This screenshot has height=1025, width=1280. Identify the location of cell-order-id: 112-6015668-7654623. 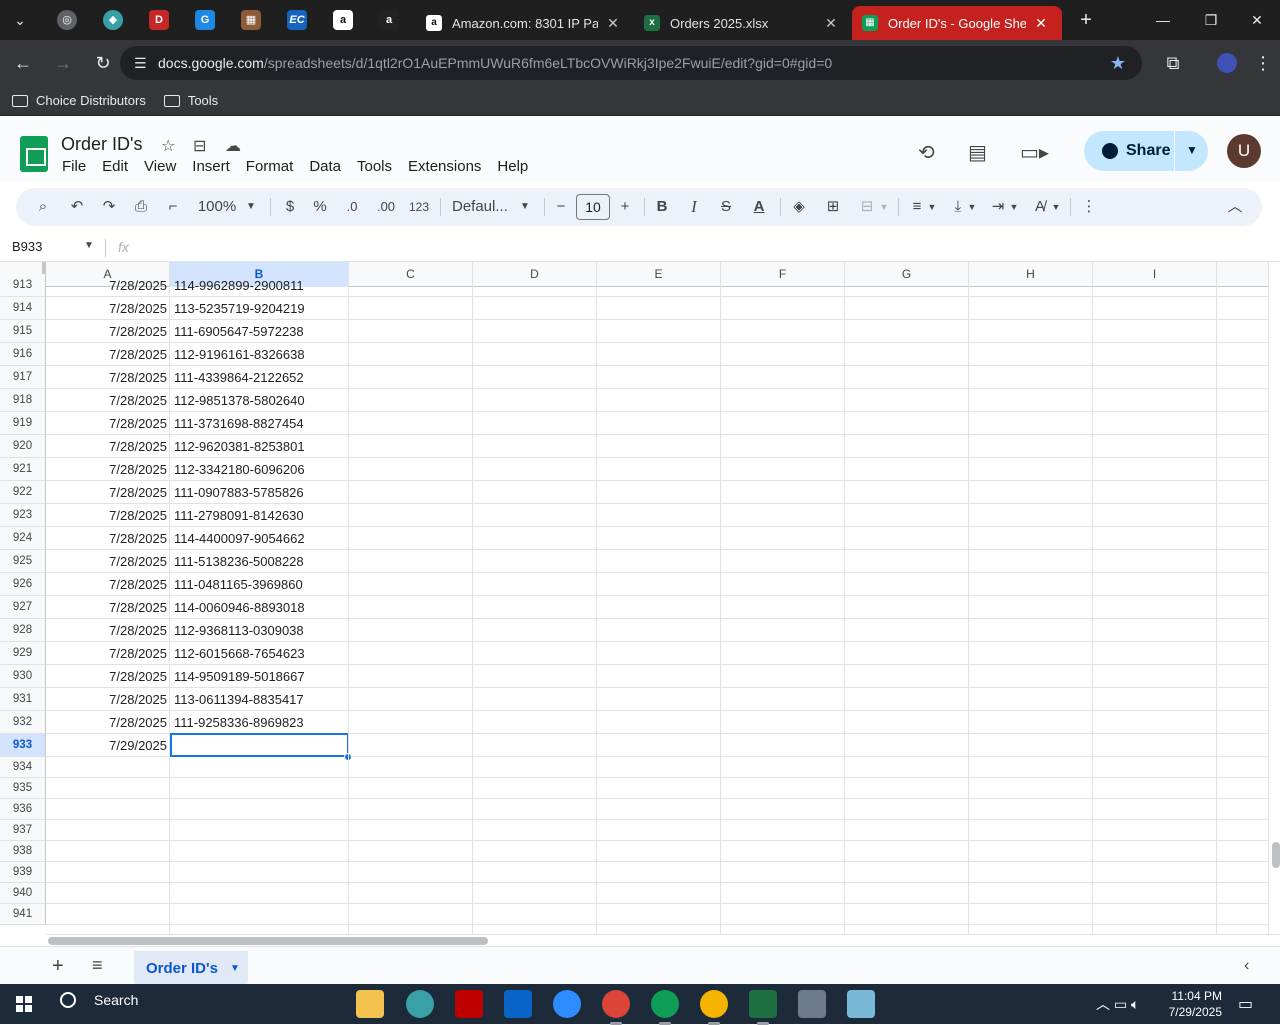
(259, 653).